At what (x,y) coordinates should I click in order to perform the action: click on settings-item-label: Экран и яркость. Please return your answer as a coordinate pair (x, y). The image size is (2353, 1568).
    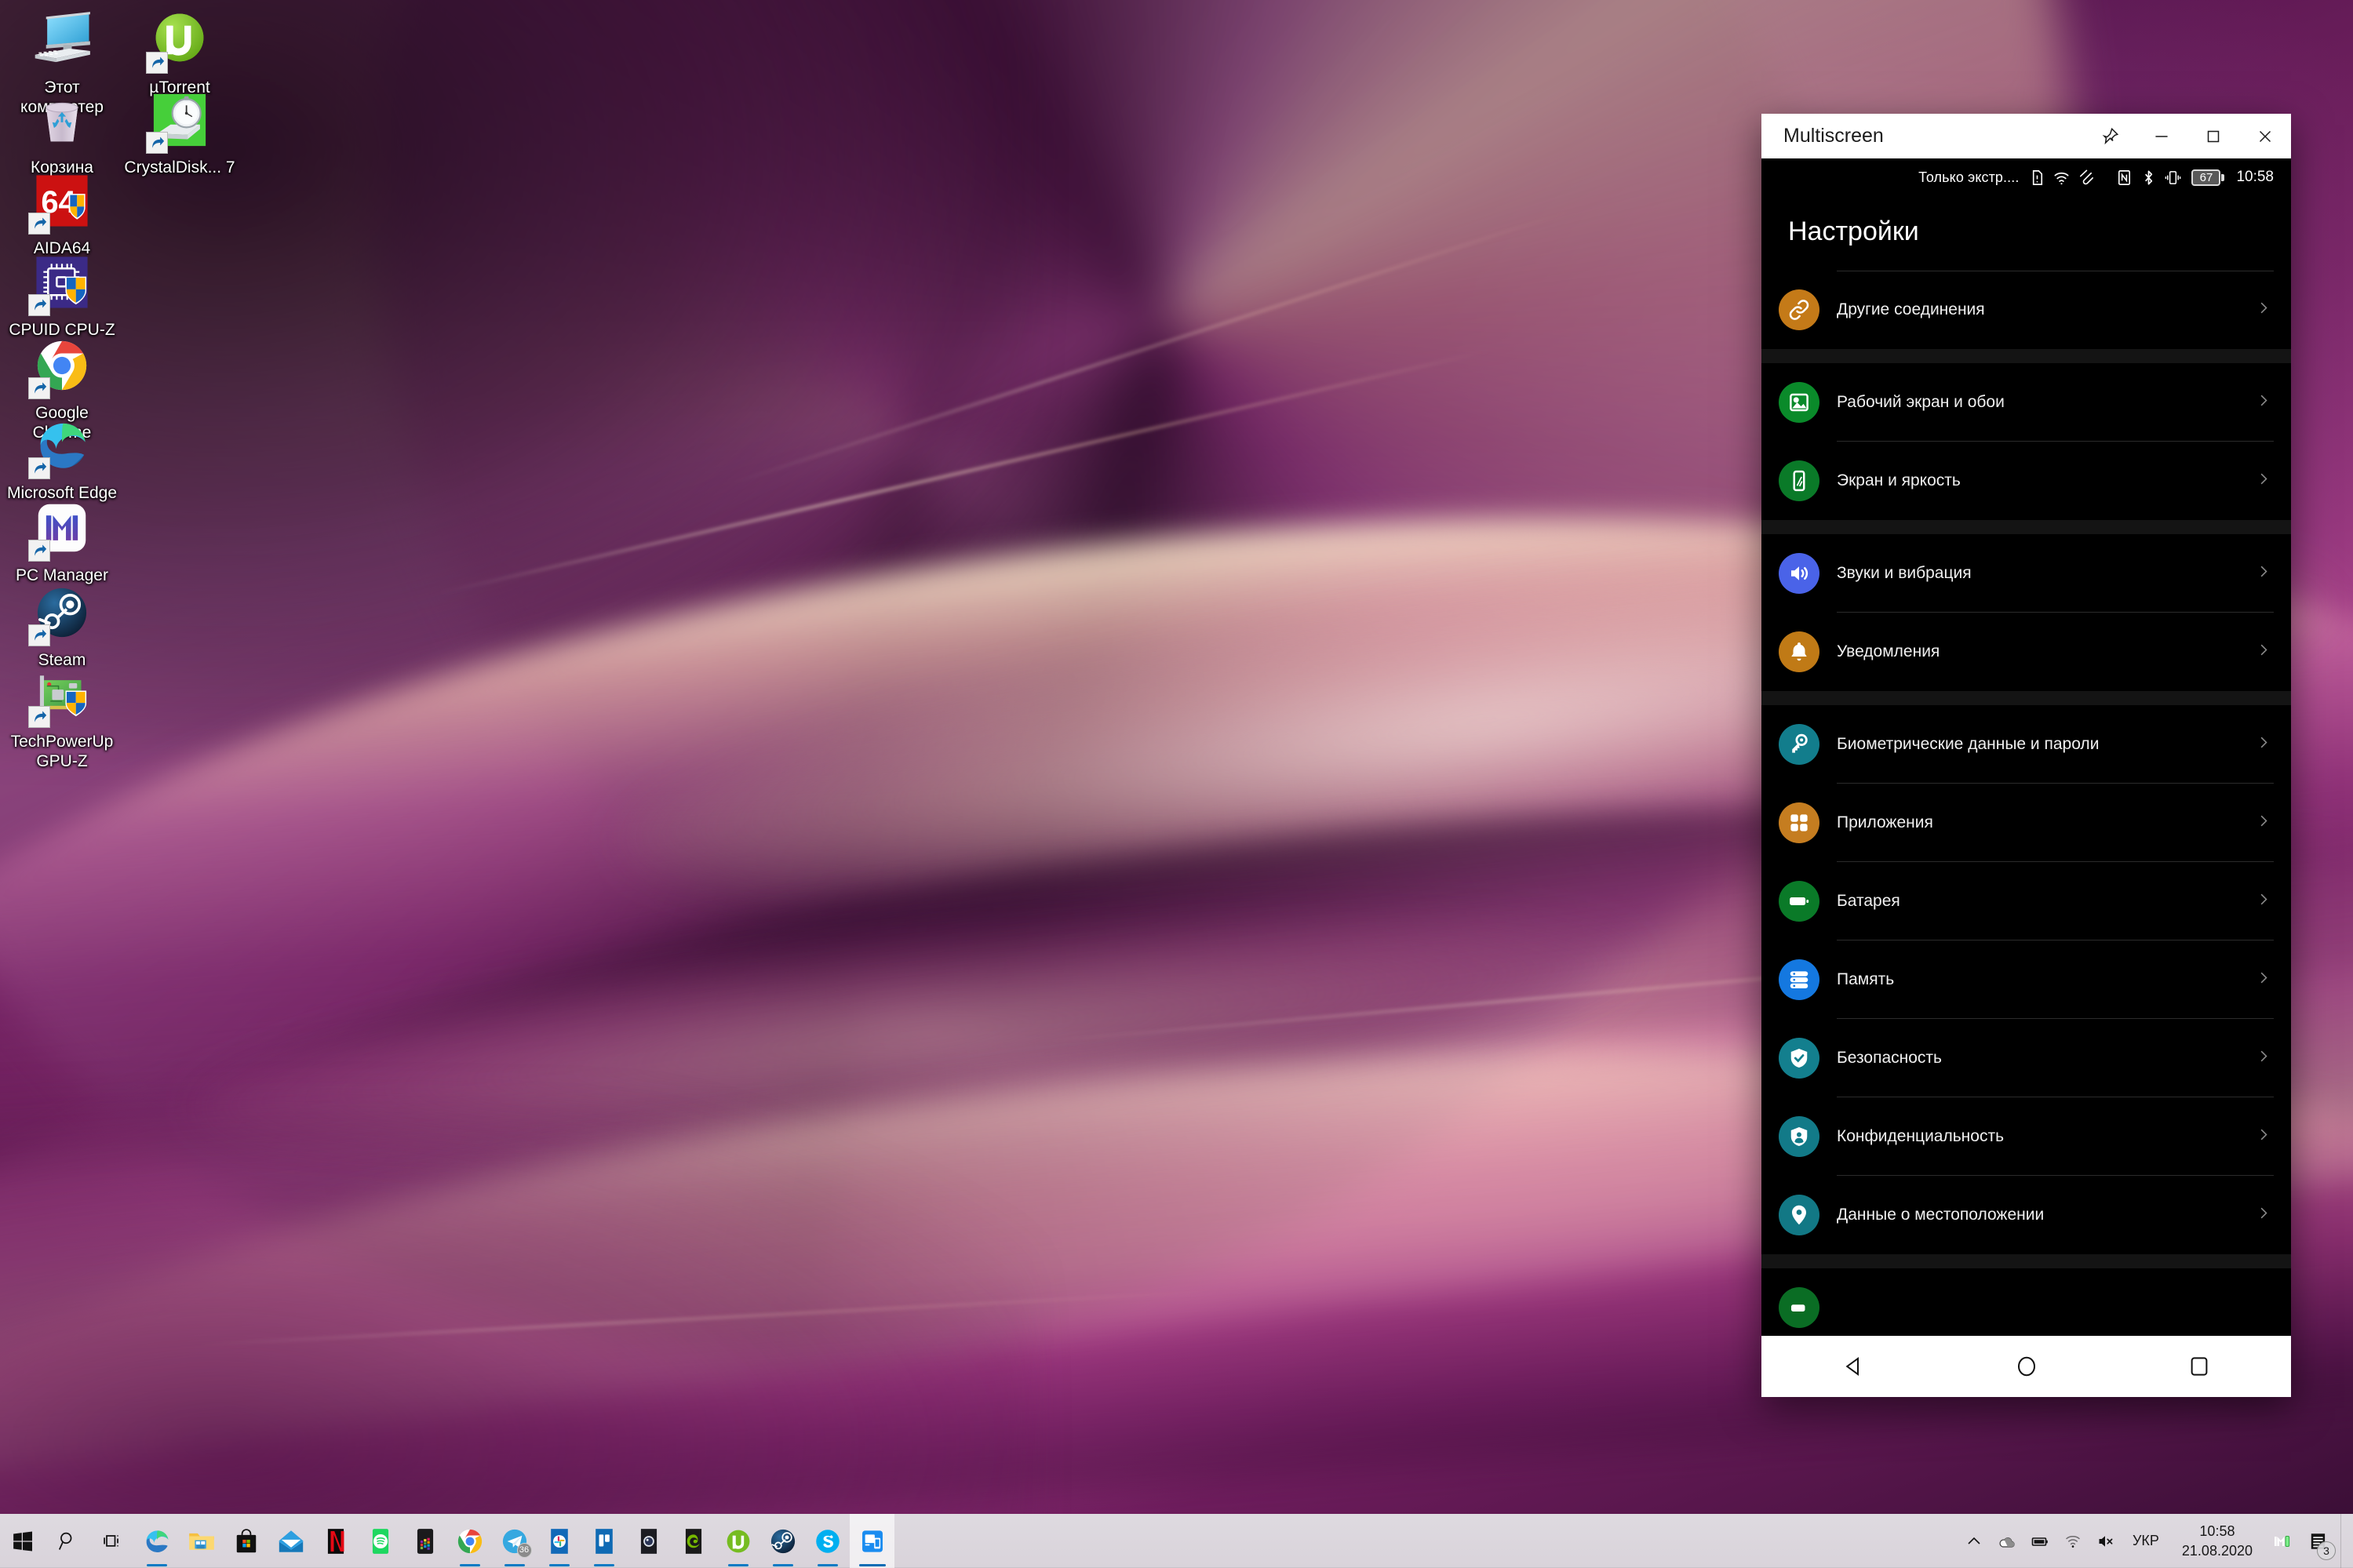
    Looking at the image, I should click on (1899, 480).